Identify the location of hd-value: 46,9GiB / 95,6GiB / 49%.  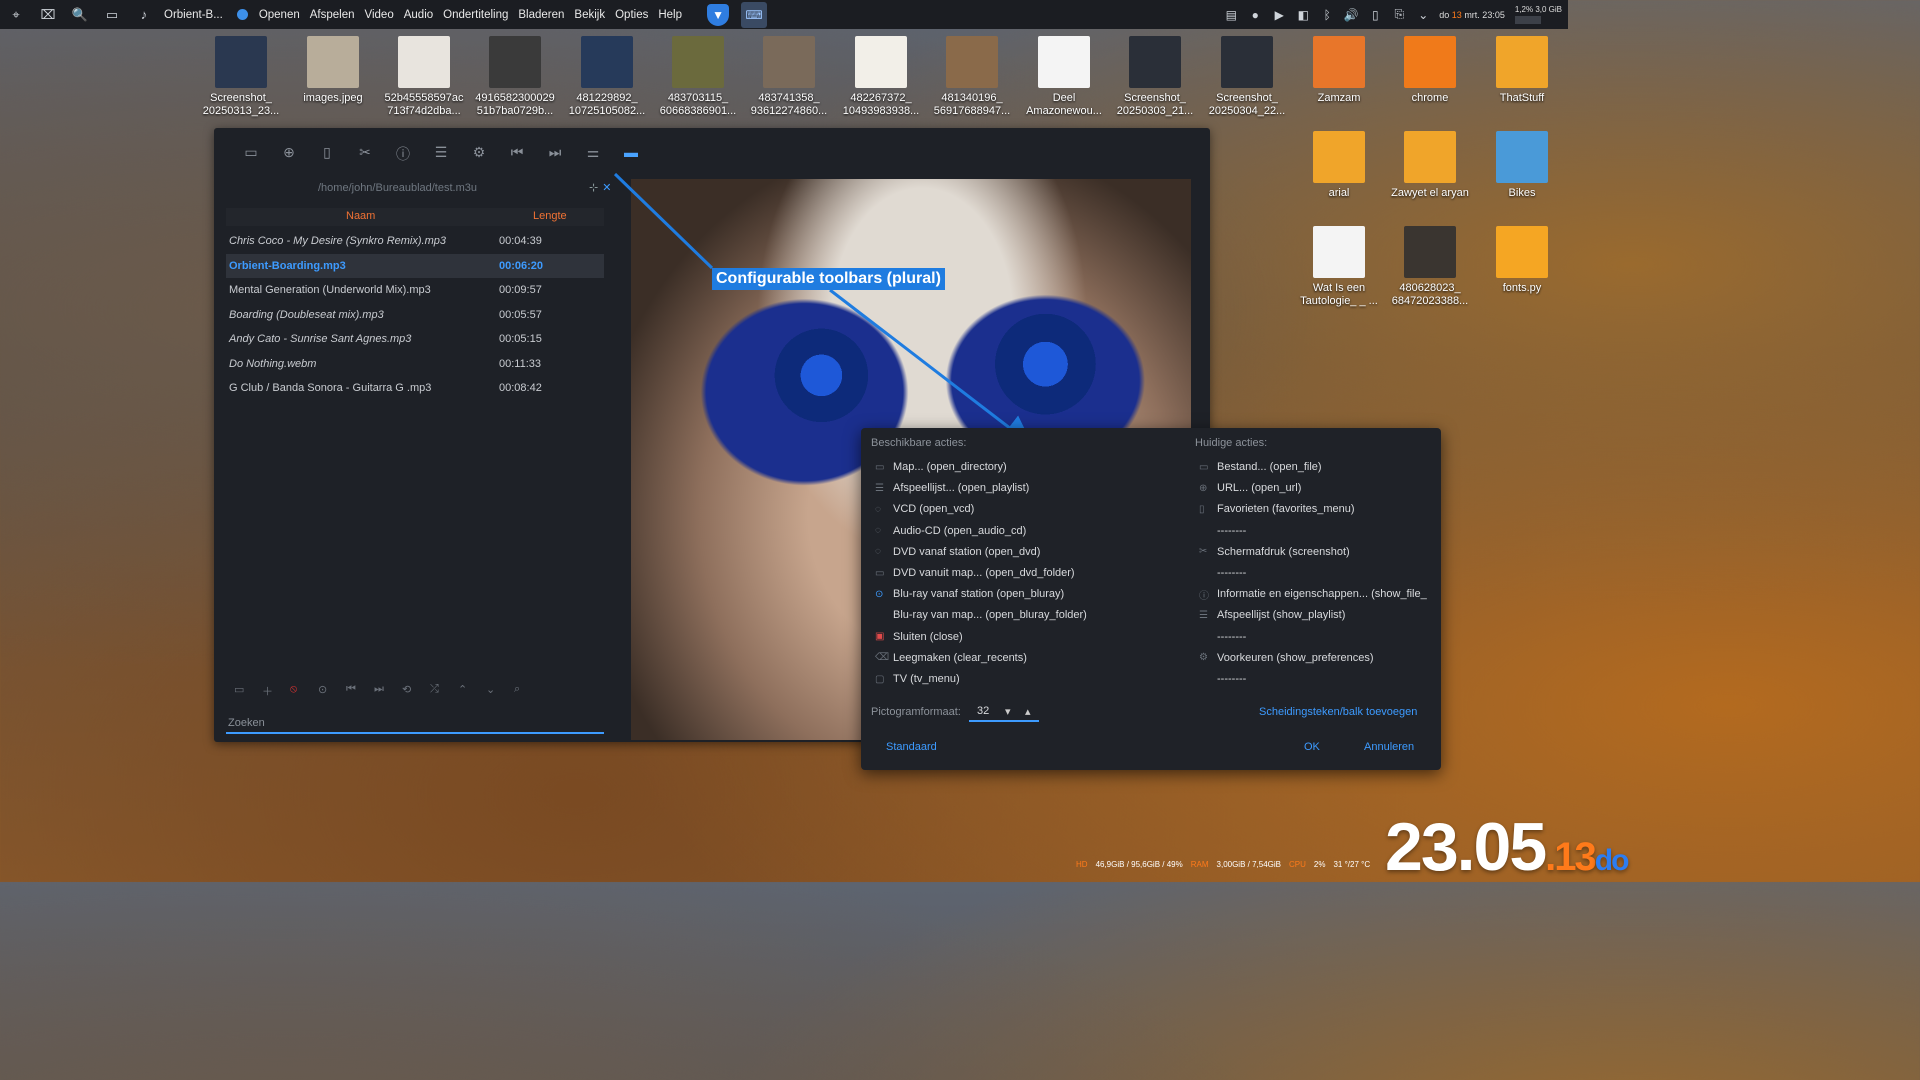
(1139, 864).